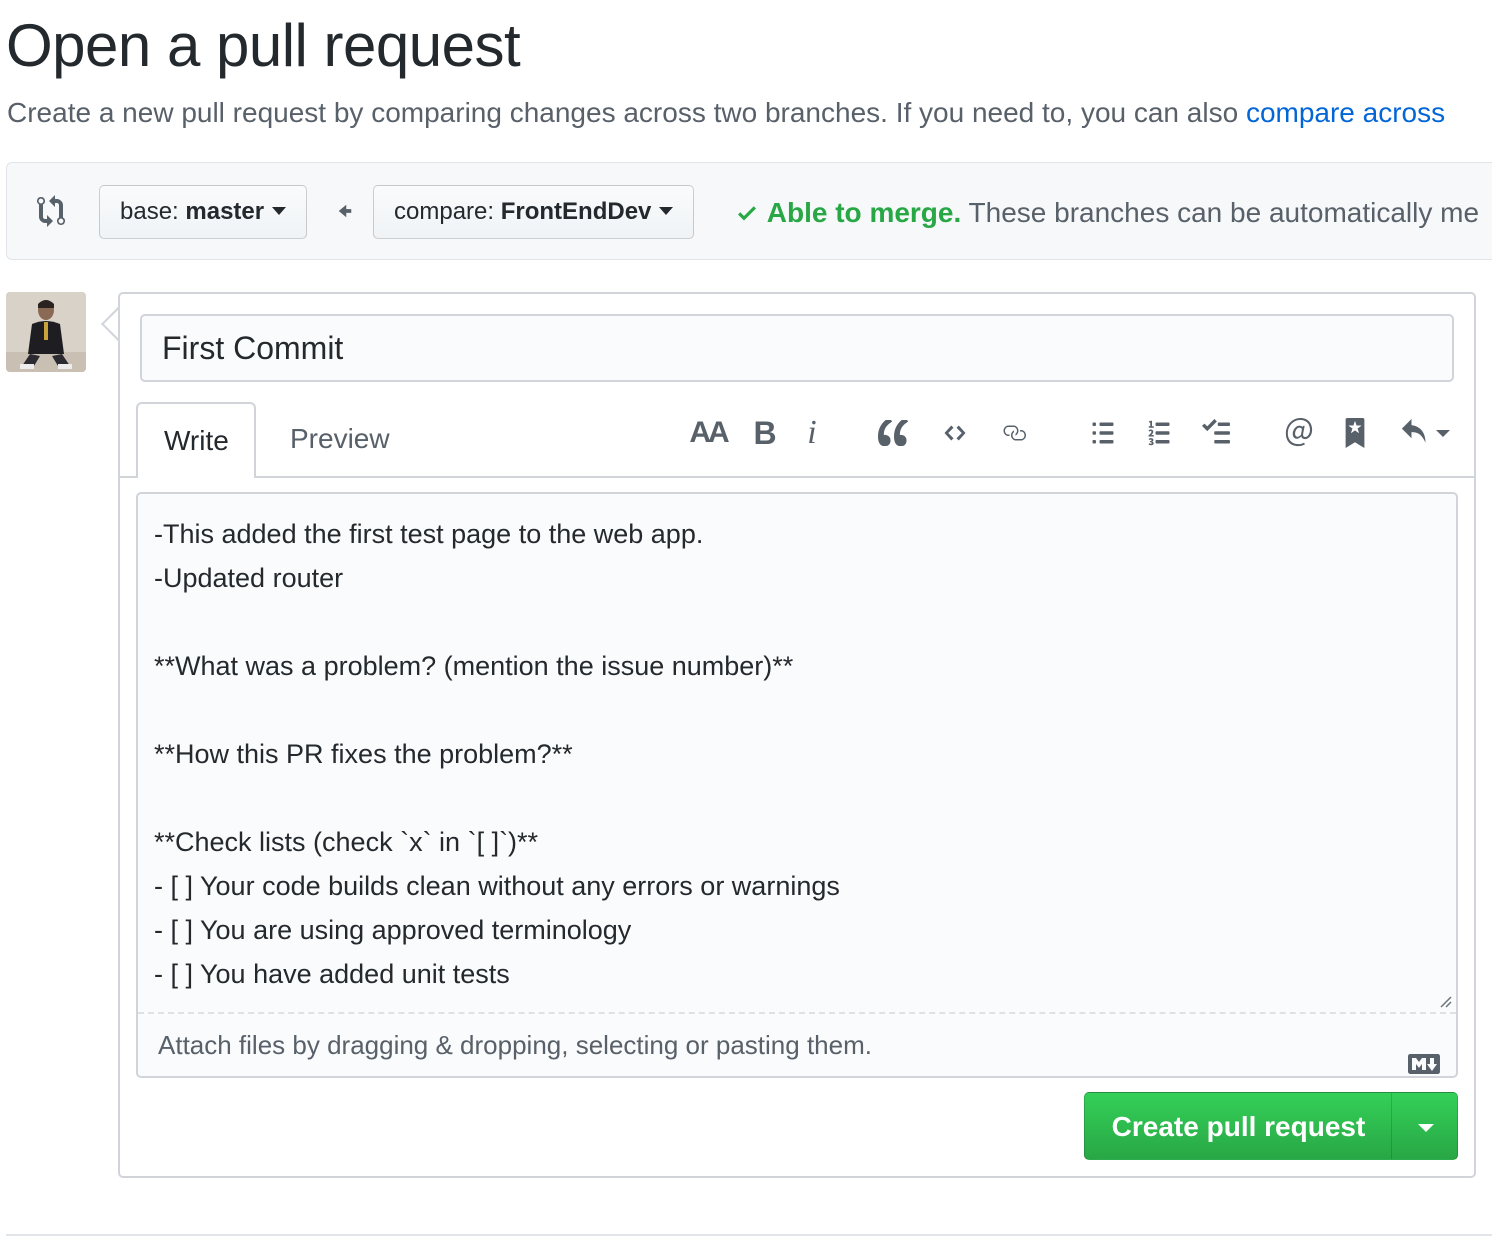 The image size is (1492, 1238). I want to click on create-options-dropdown, so click(1424, 1126).